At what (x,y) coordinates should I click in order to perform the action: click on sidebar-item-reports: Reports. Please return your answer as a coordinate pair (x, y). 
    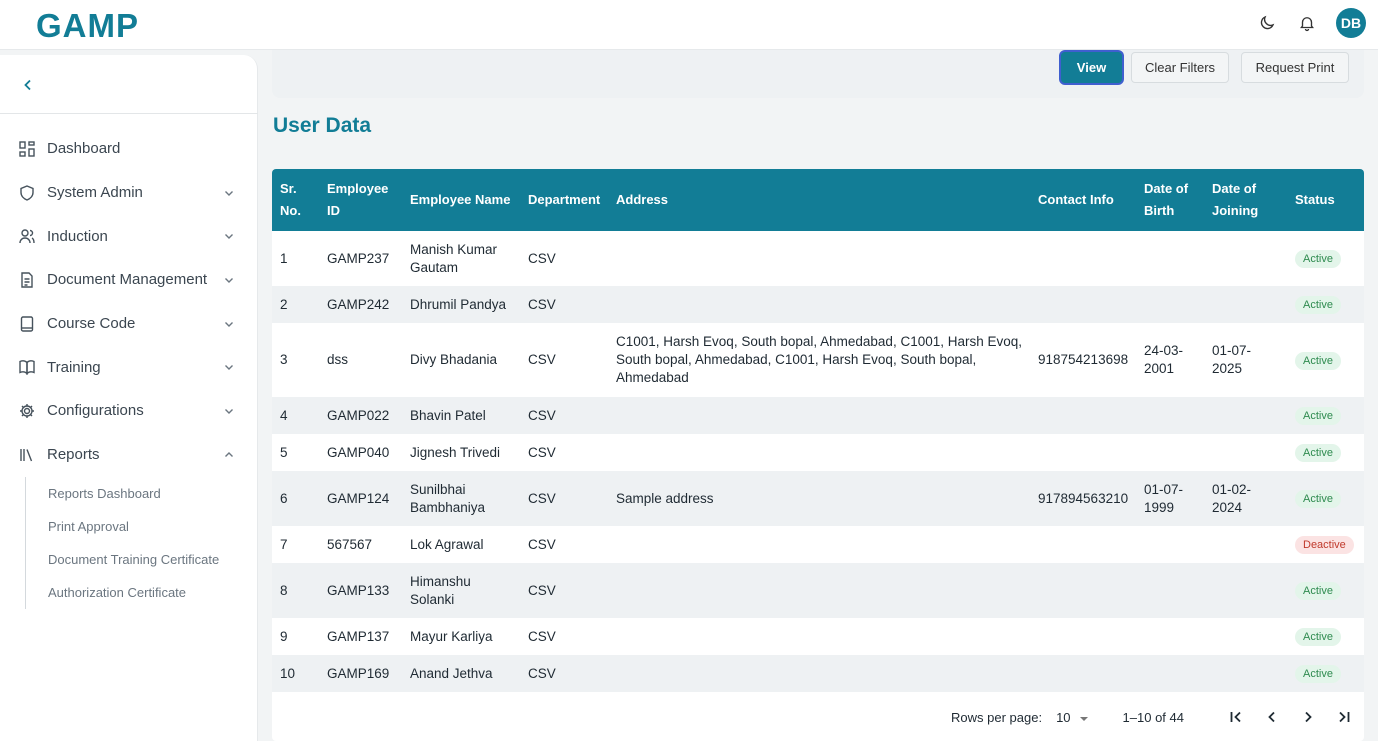
    Looking at the image, I should click on (129, 455).